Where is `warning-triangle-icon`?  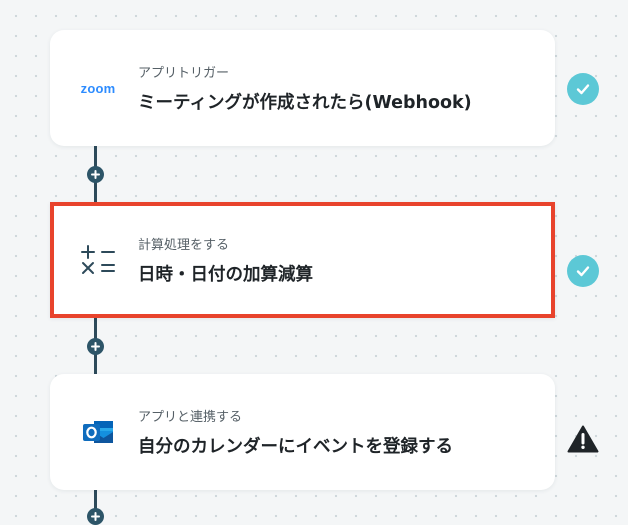
warning-triangle-icon is located at coordinates (583, 439).